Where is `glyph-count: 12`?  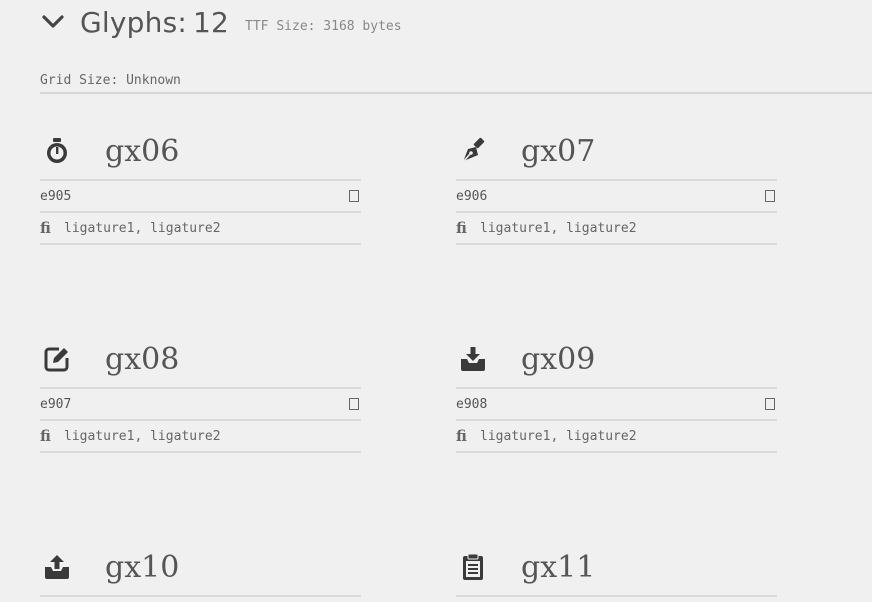
glyph-count: 12 is located at coordinates (211, 22).